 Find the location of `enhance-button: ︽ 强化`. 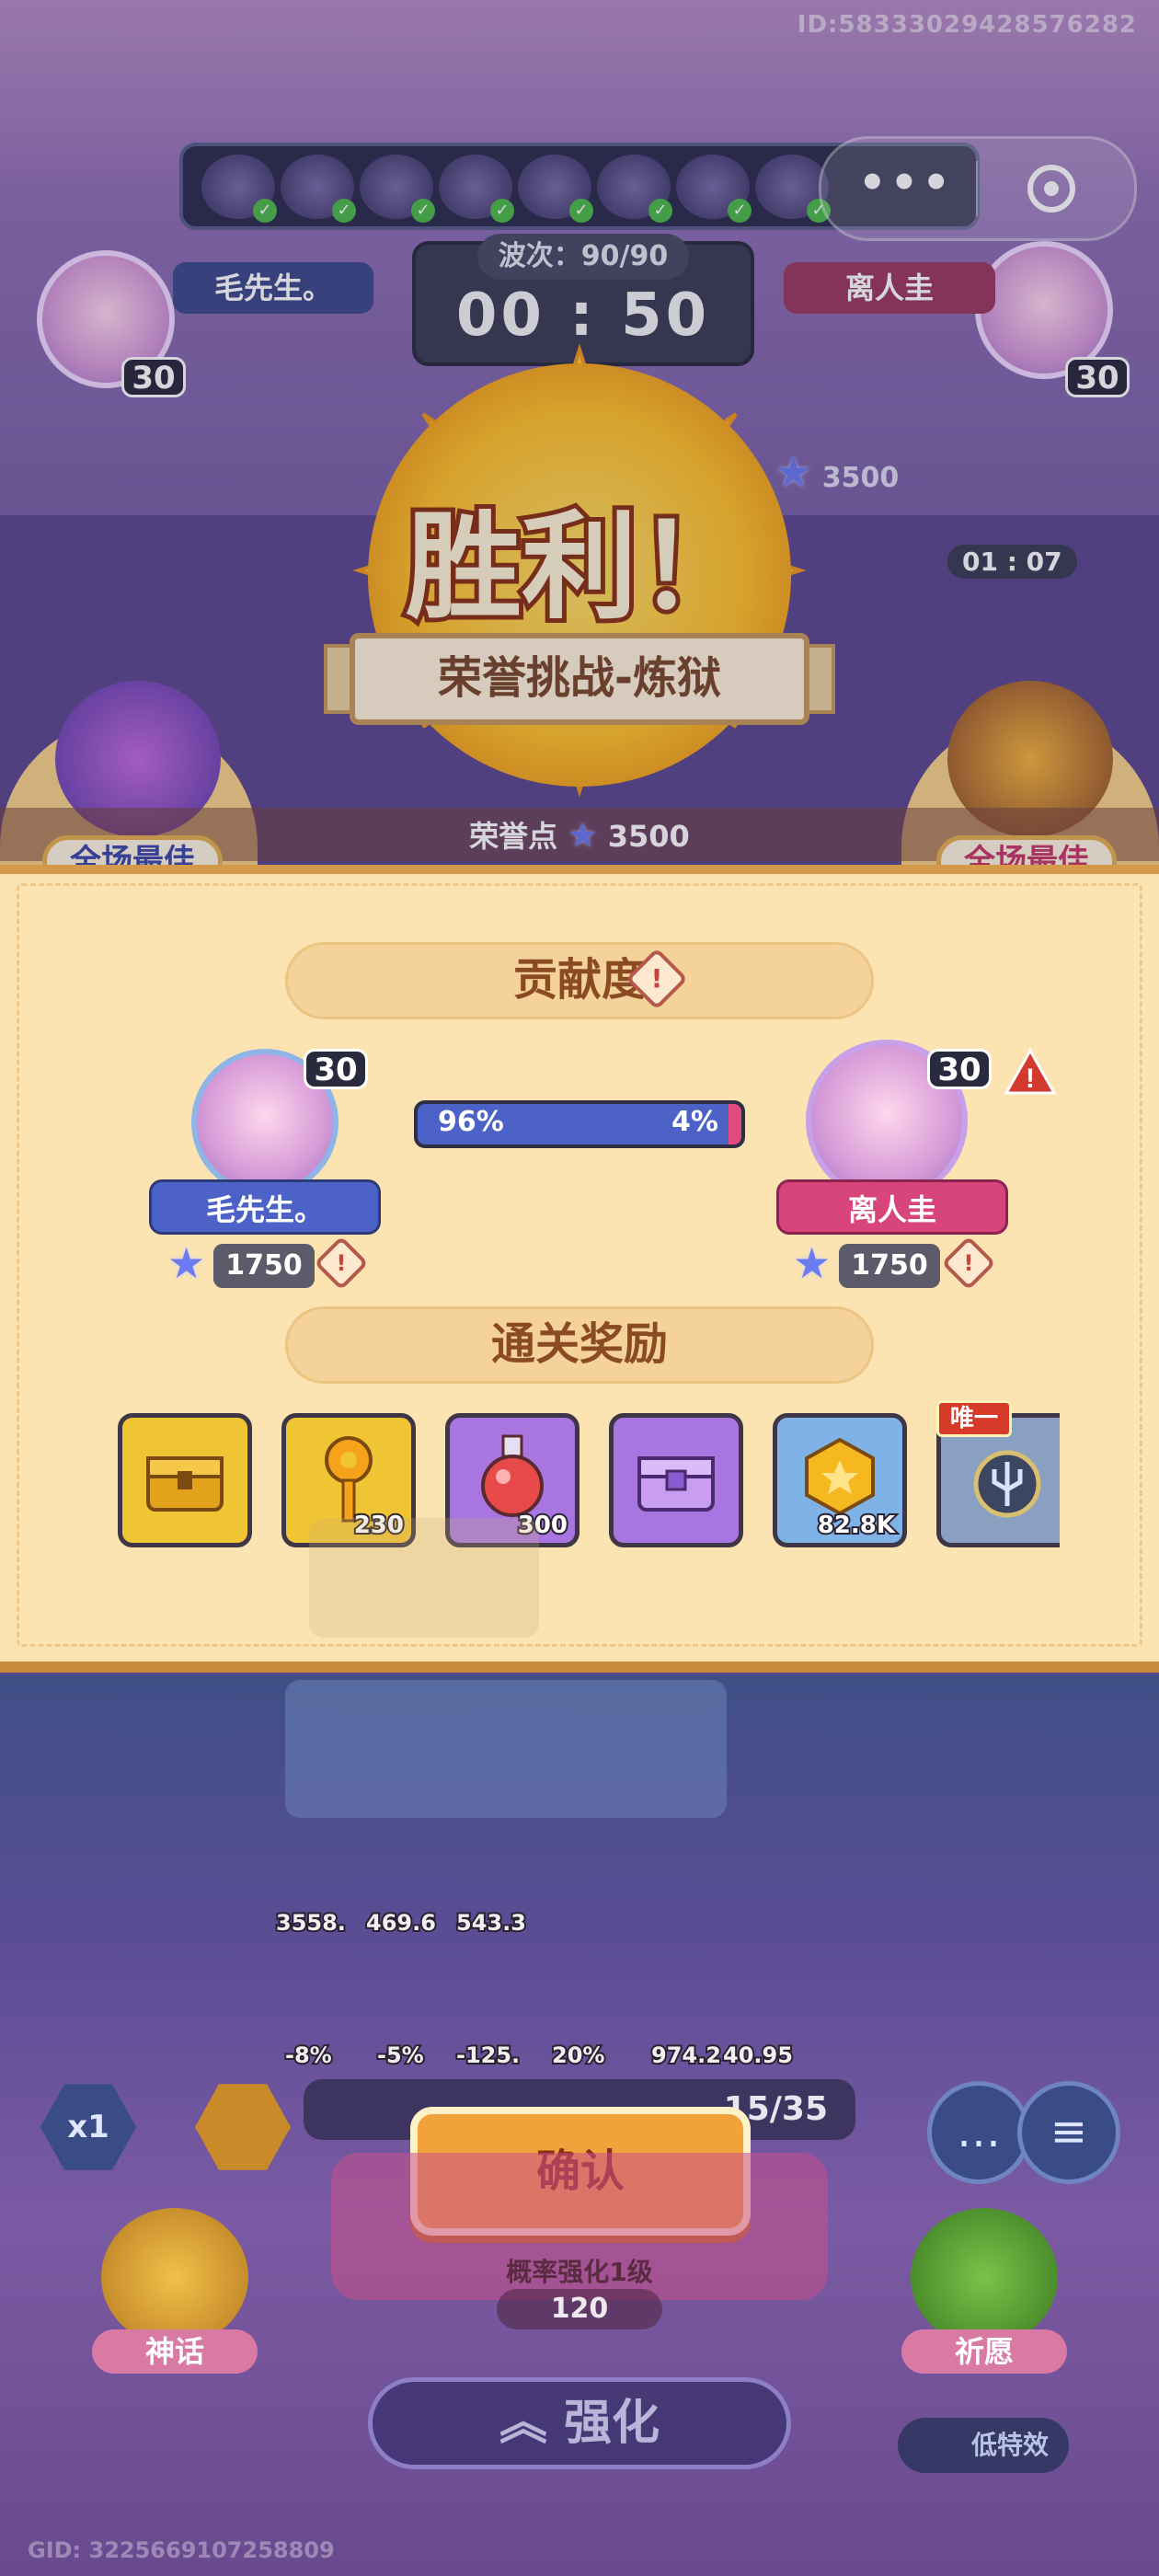

enhance-button: ︽ 强化 is located at coordinates (579, 2423).